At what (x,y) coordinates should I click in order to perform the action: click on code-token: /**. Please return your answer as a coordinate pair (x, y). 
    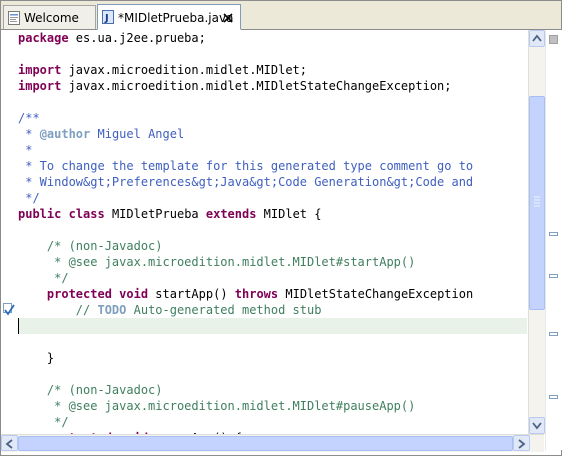
    Looking at the image, I should click on (29, 118).